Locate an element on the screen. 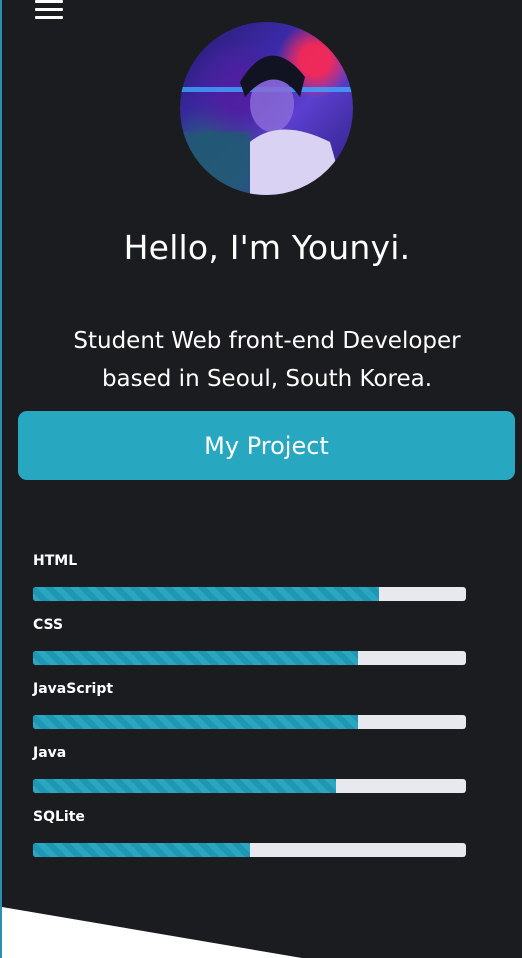 This screenshot has height=958, width=522. skill-item: Java is located at coordinates (249, 774).